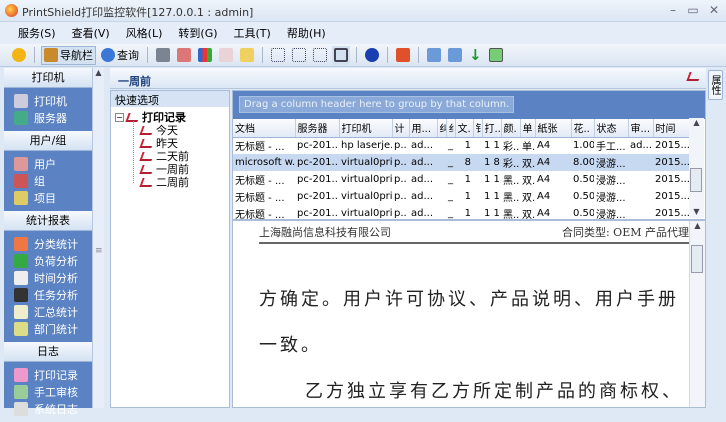 The height and width of the screenshot is (422, 726). I want to click on column-header: 打印机, so click(366, 128).